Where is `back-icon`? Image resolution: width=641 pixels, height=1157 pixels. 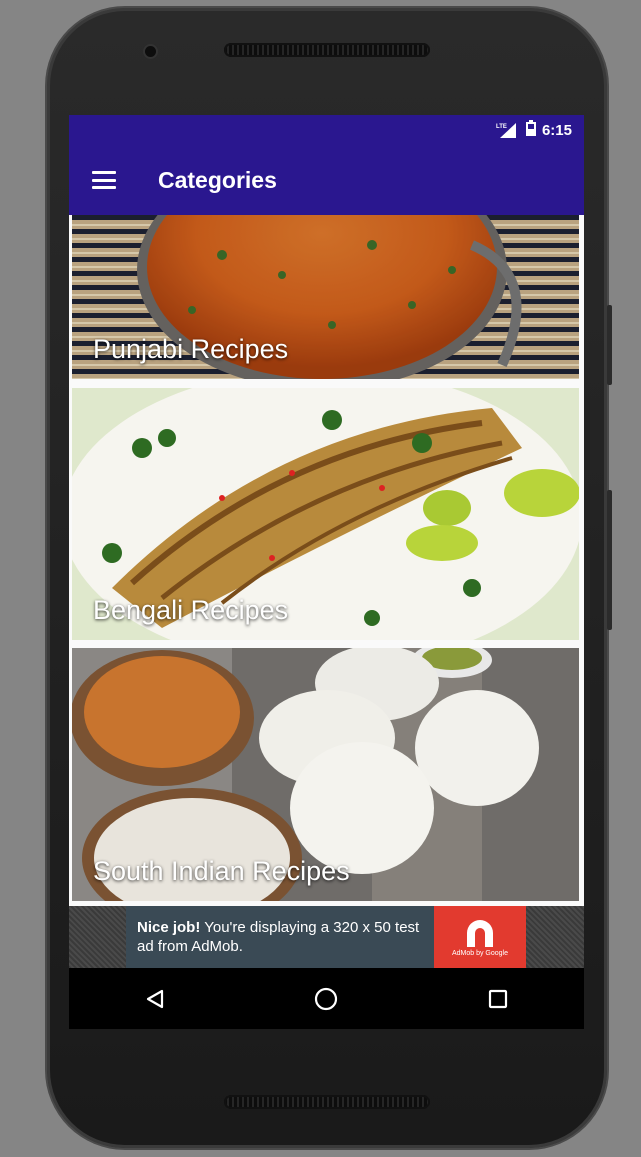
back-icon is located at coordinates (154, 998).